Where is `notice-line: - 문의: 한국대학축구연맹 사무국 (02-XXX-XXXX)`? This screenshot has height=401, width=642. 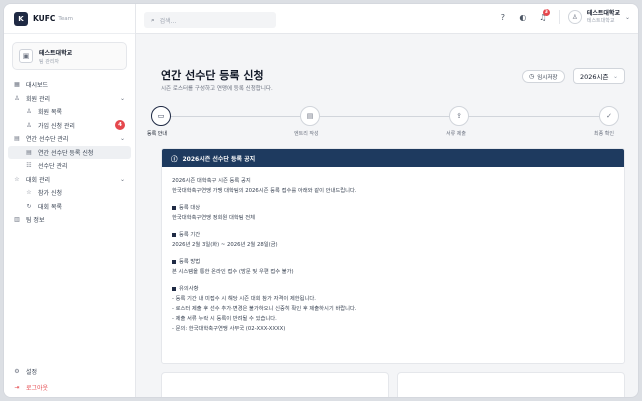
notice-line: - 문의: 한국대학축구연맹 사무국 (02-XXX-XXXX) is located at coordinates (229, 329).